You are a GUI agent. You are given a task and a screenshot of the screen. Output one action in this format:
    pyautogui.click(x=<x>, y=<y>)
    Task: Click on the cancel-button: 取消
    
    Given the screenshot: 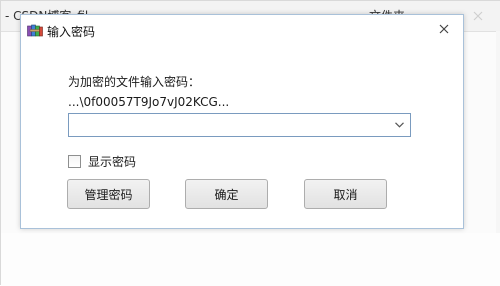 What is the action you would take?
    pyautogui.click(x=345, y=194)
    